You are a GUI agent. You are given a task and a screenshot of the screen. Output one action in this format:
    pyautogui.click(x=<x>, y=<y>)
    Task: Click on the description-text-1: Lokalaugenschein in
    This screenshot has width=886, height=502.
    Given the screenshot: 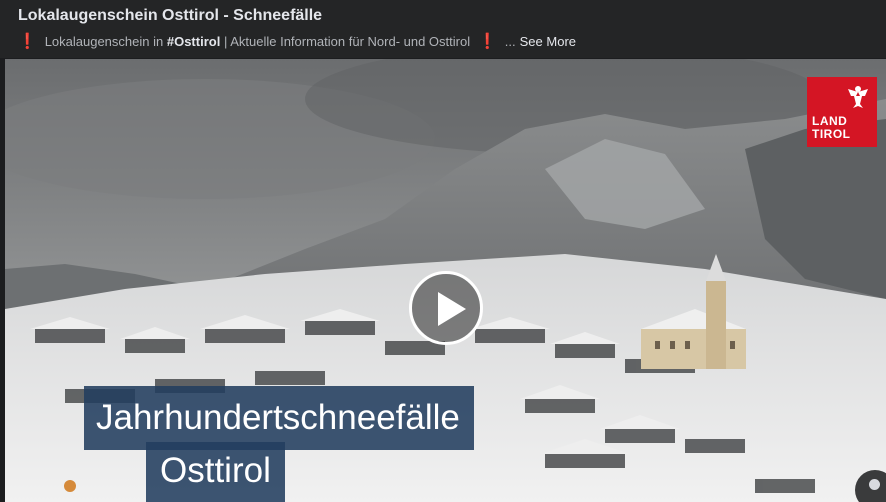 What is the action you would take?
    pyautogui.click(x=104, y=41)
    